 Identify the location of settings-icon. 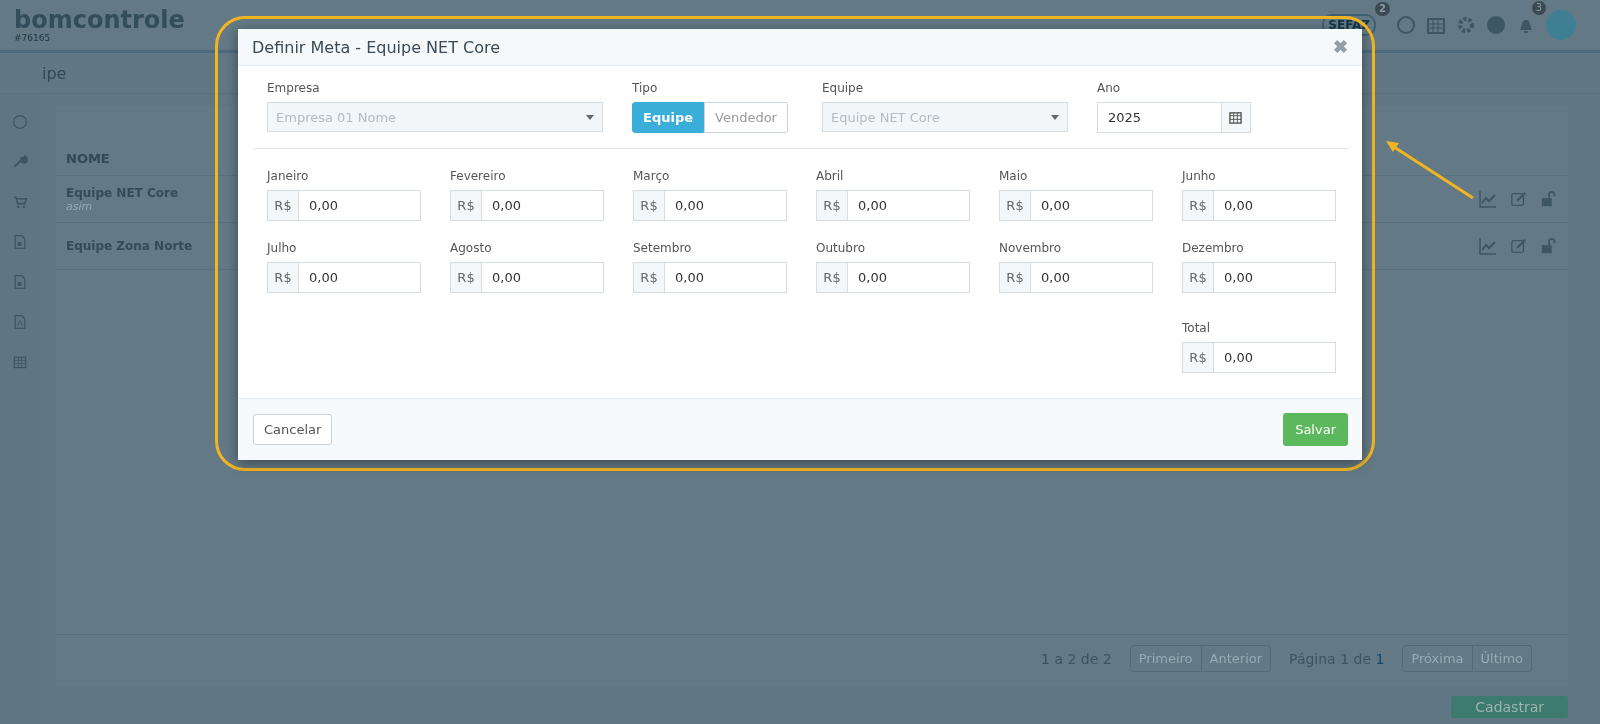
(1466, 25).